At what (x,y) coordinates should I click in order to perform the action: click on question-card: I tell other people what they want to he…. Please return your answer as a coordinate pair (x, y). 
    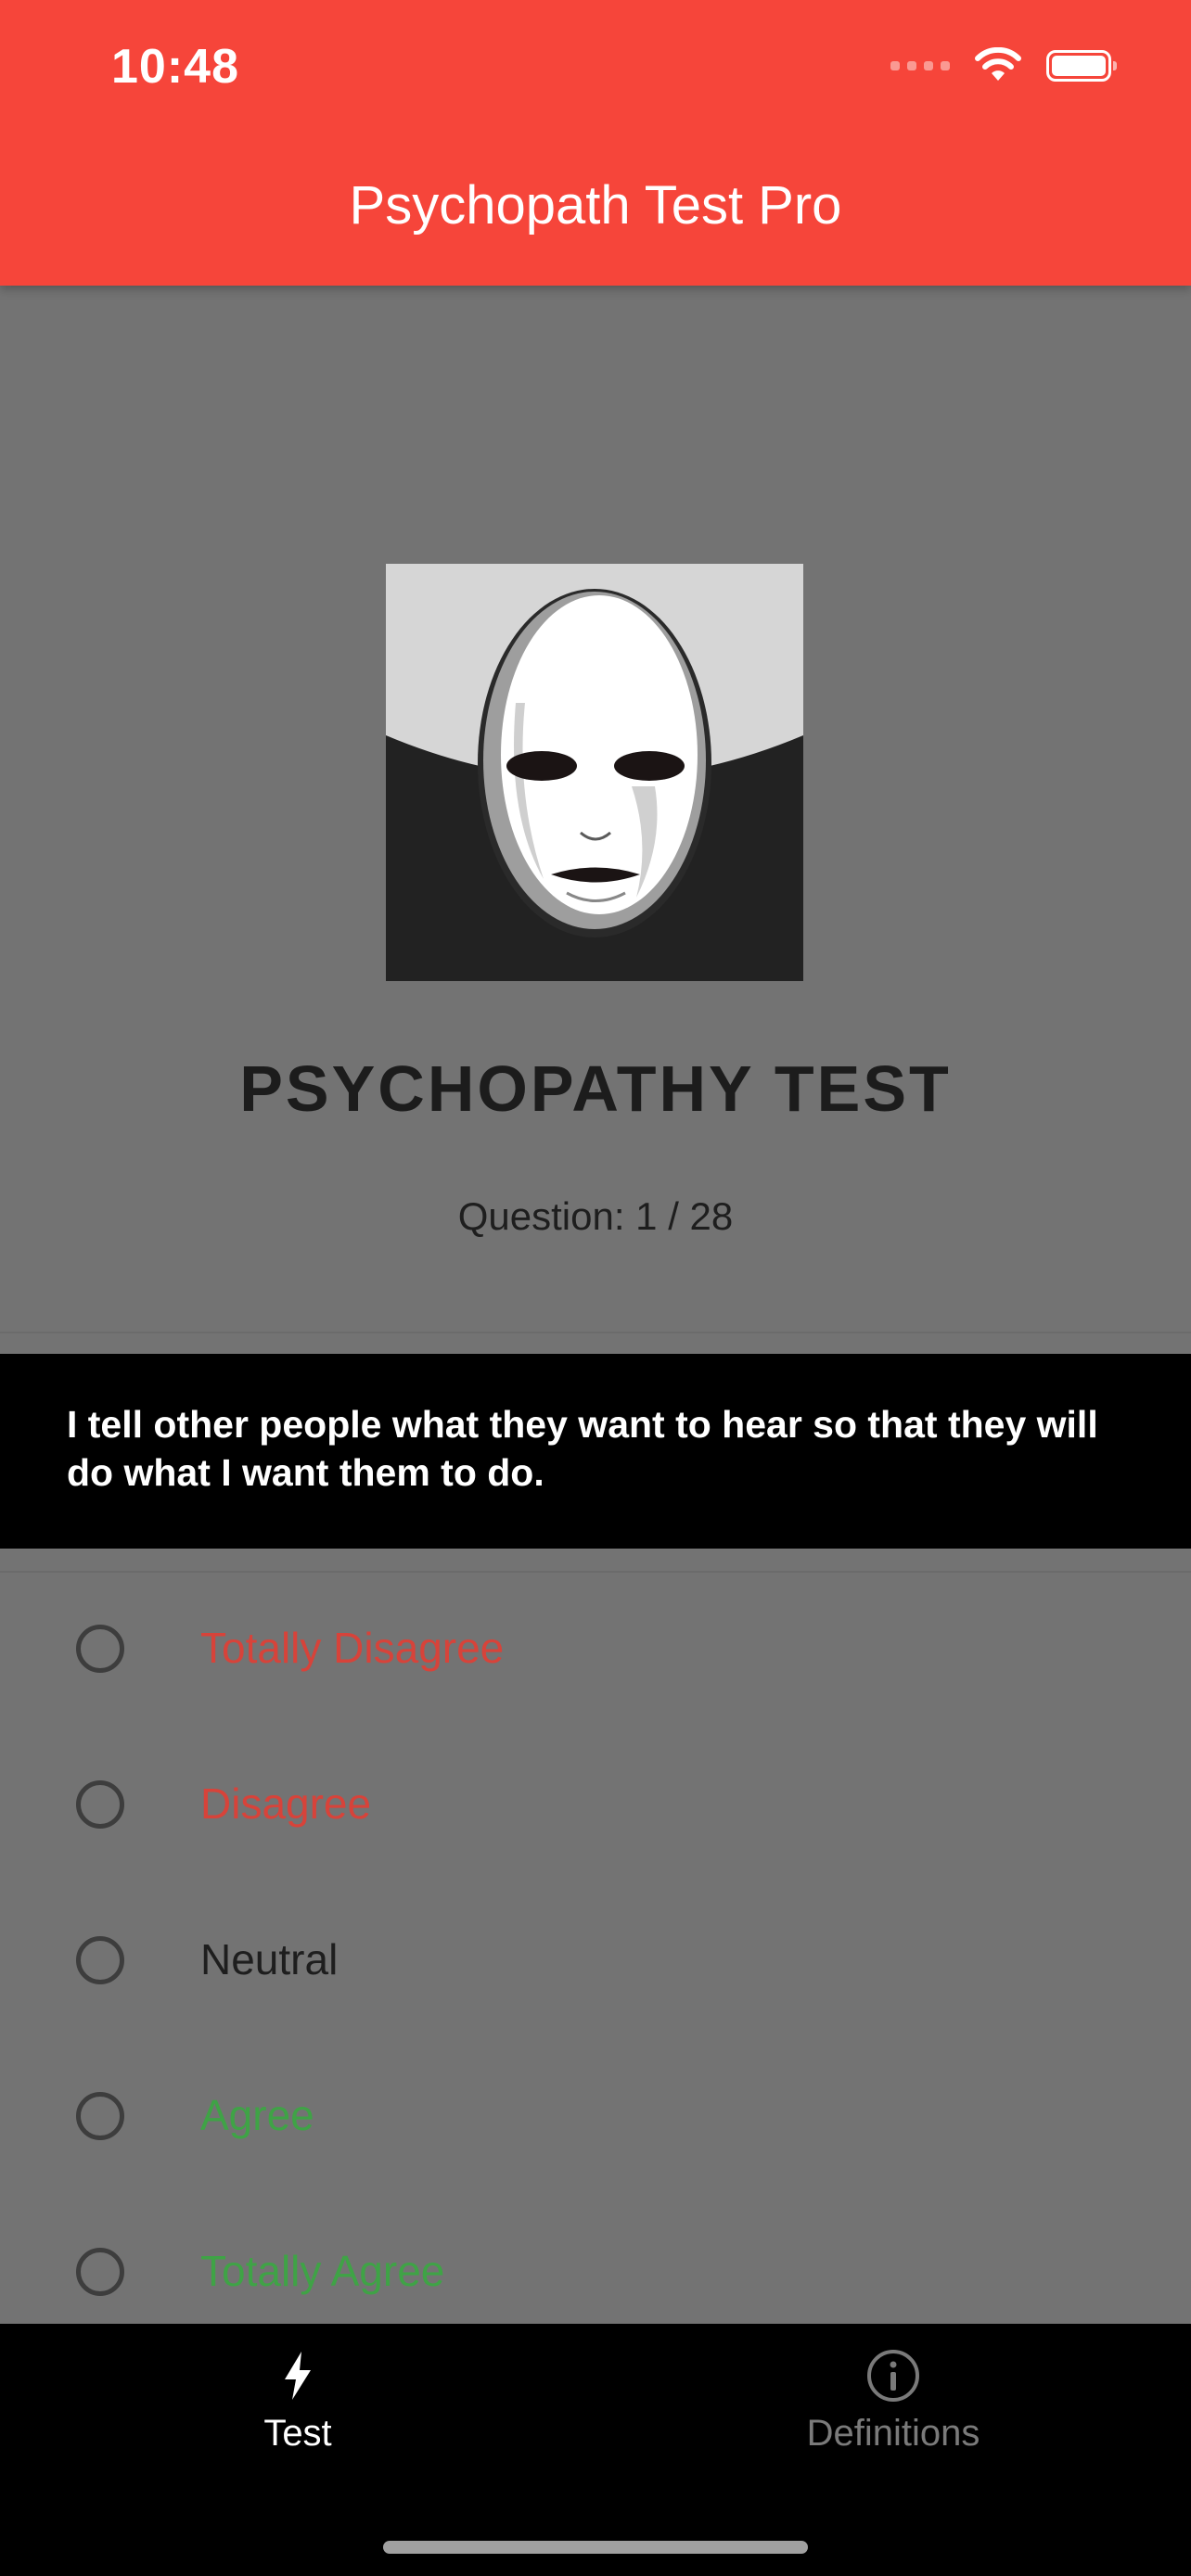
    Looking at the image, I should click on (595, 1451).